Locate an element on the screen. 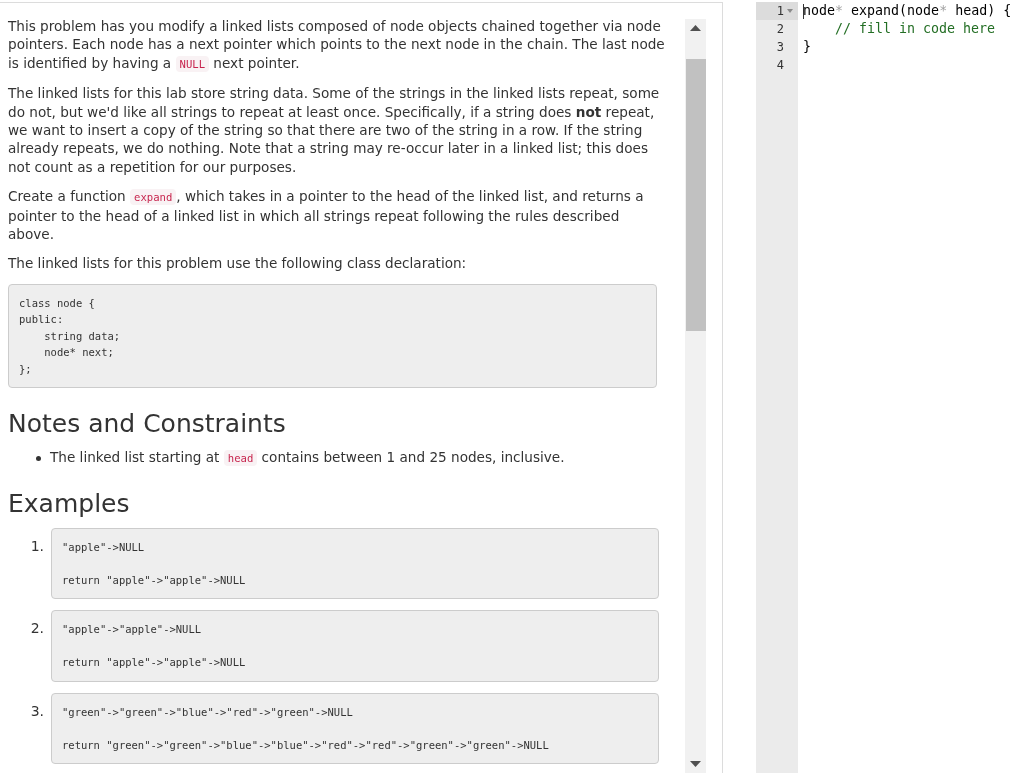 This screenshot has height=773, width=1024. code-line: "apple"->NULL is located at coordinates (103, 547).